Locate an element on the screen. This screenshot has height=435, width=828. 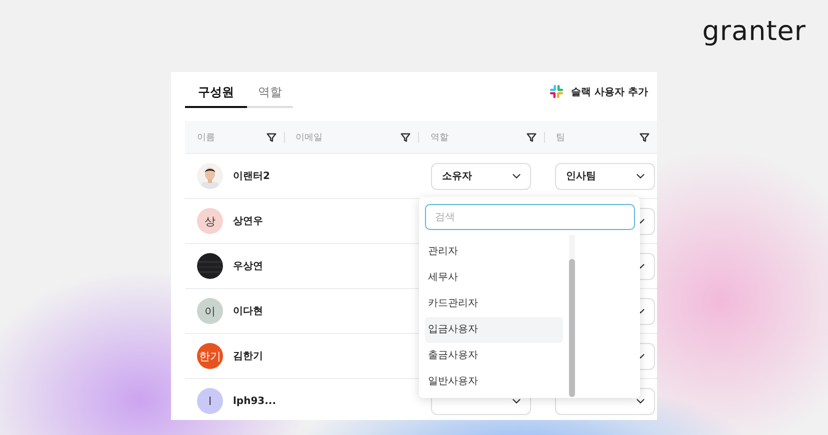
member-name: 우상연 is located at coordinates (248, 266).